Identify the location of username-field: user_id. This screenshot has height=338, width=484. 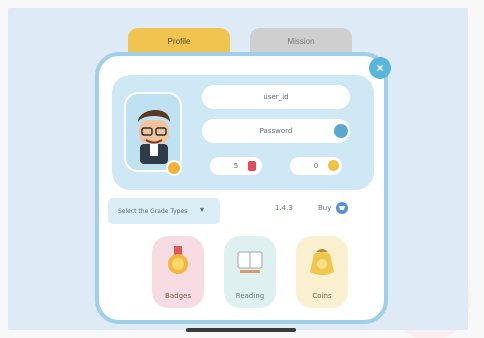
(276, 97).